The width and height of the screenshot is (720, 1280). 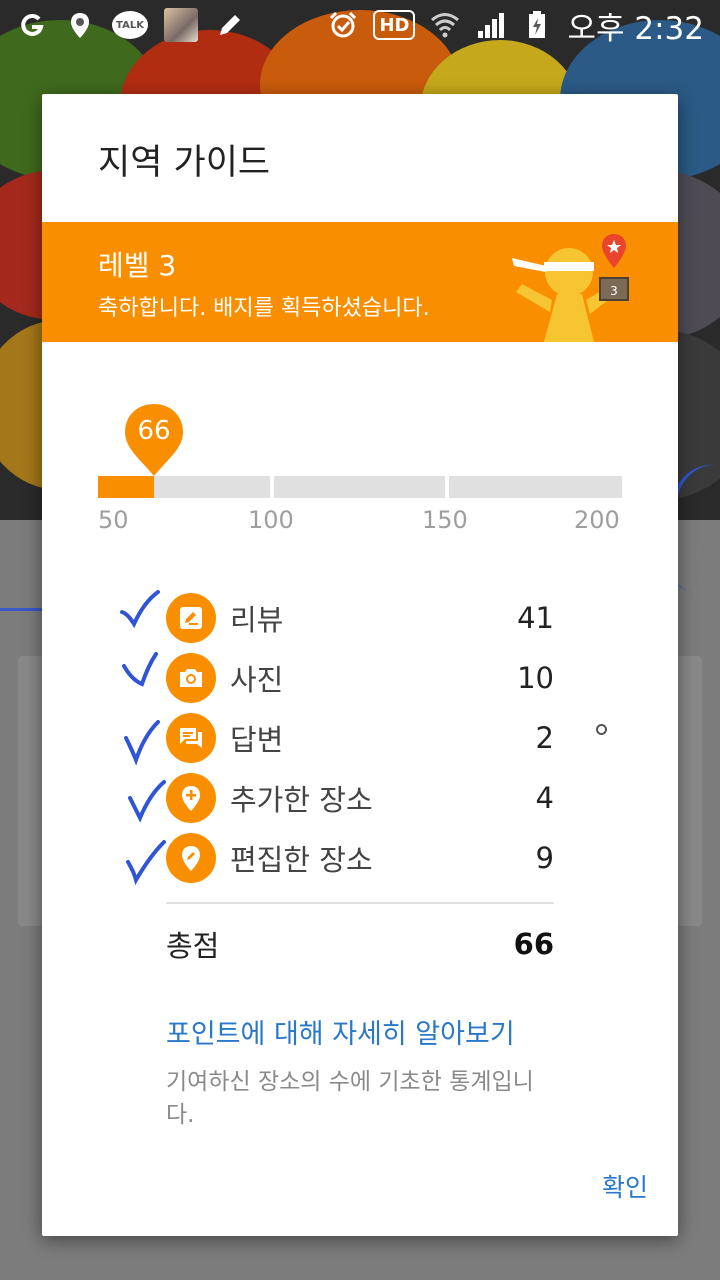 I want to click on status-time: 오후 2:32, so click(x=635, y=28).